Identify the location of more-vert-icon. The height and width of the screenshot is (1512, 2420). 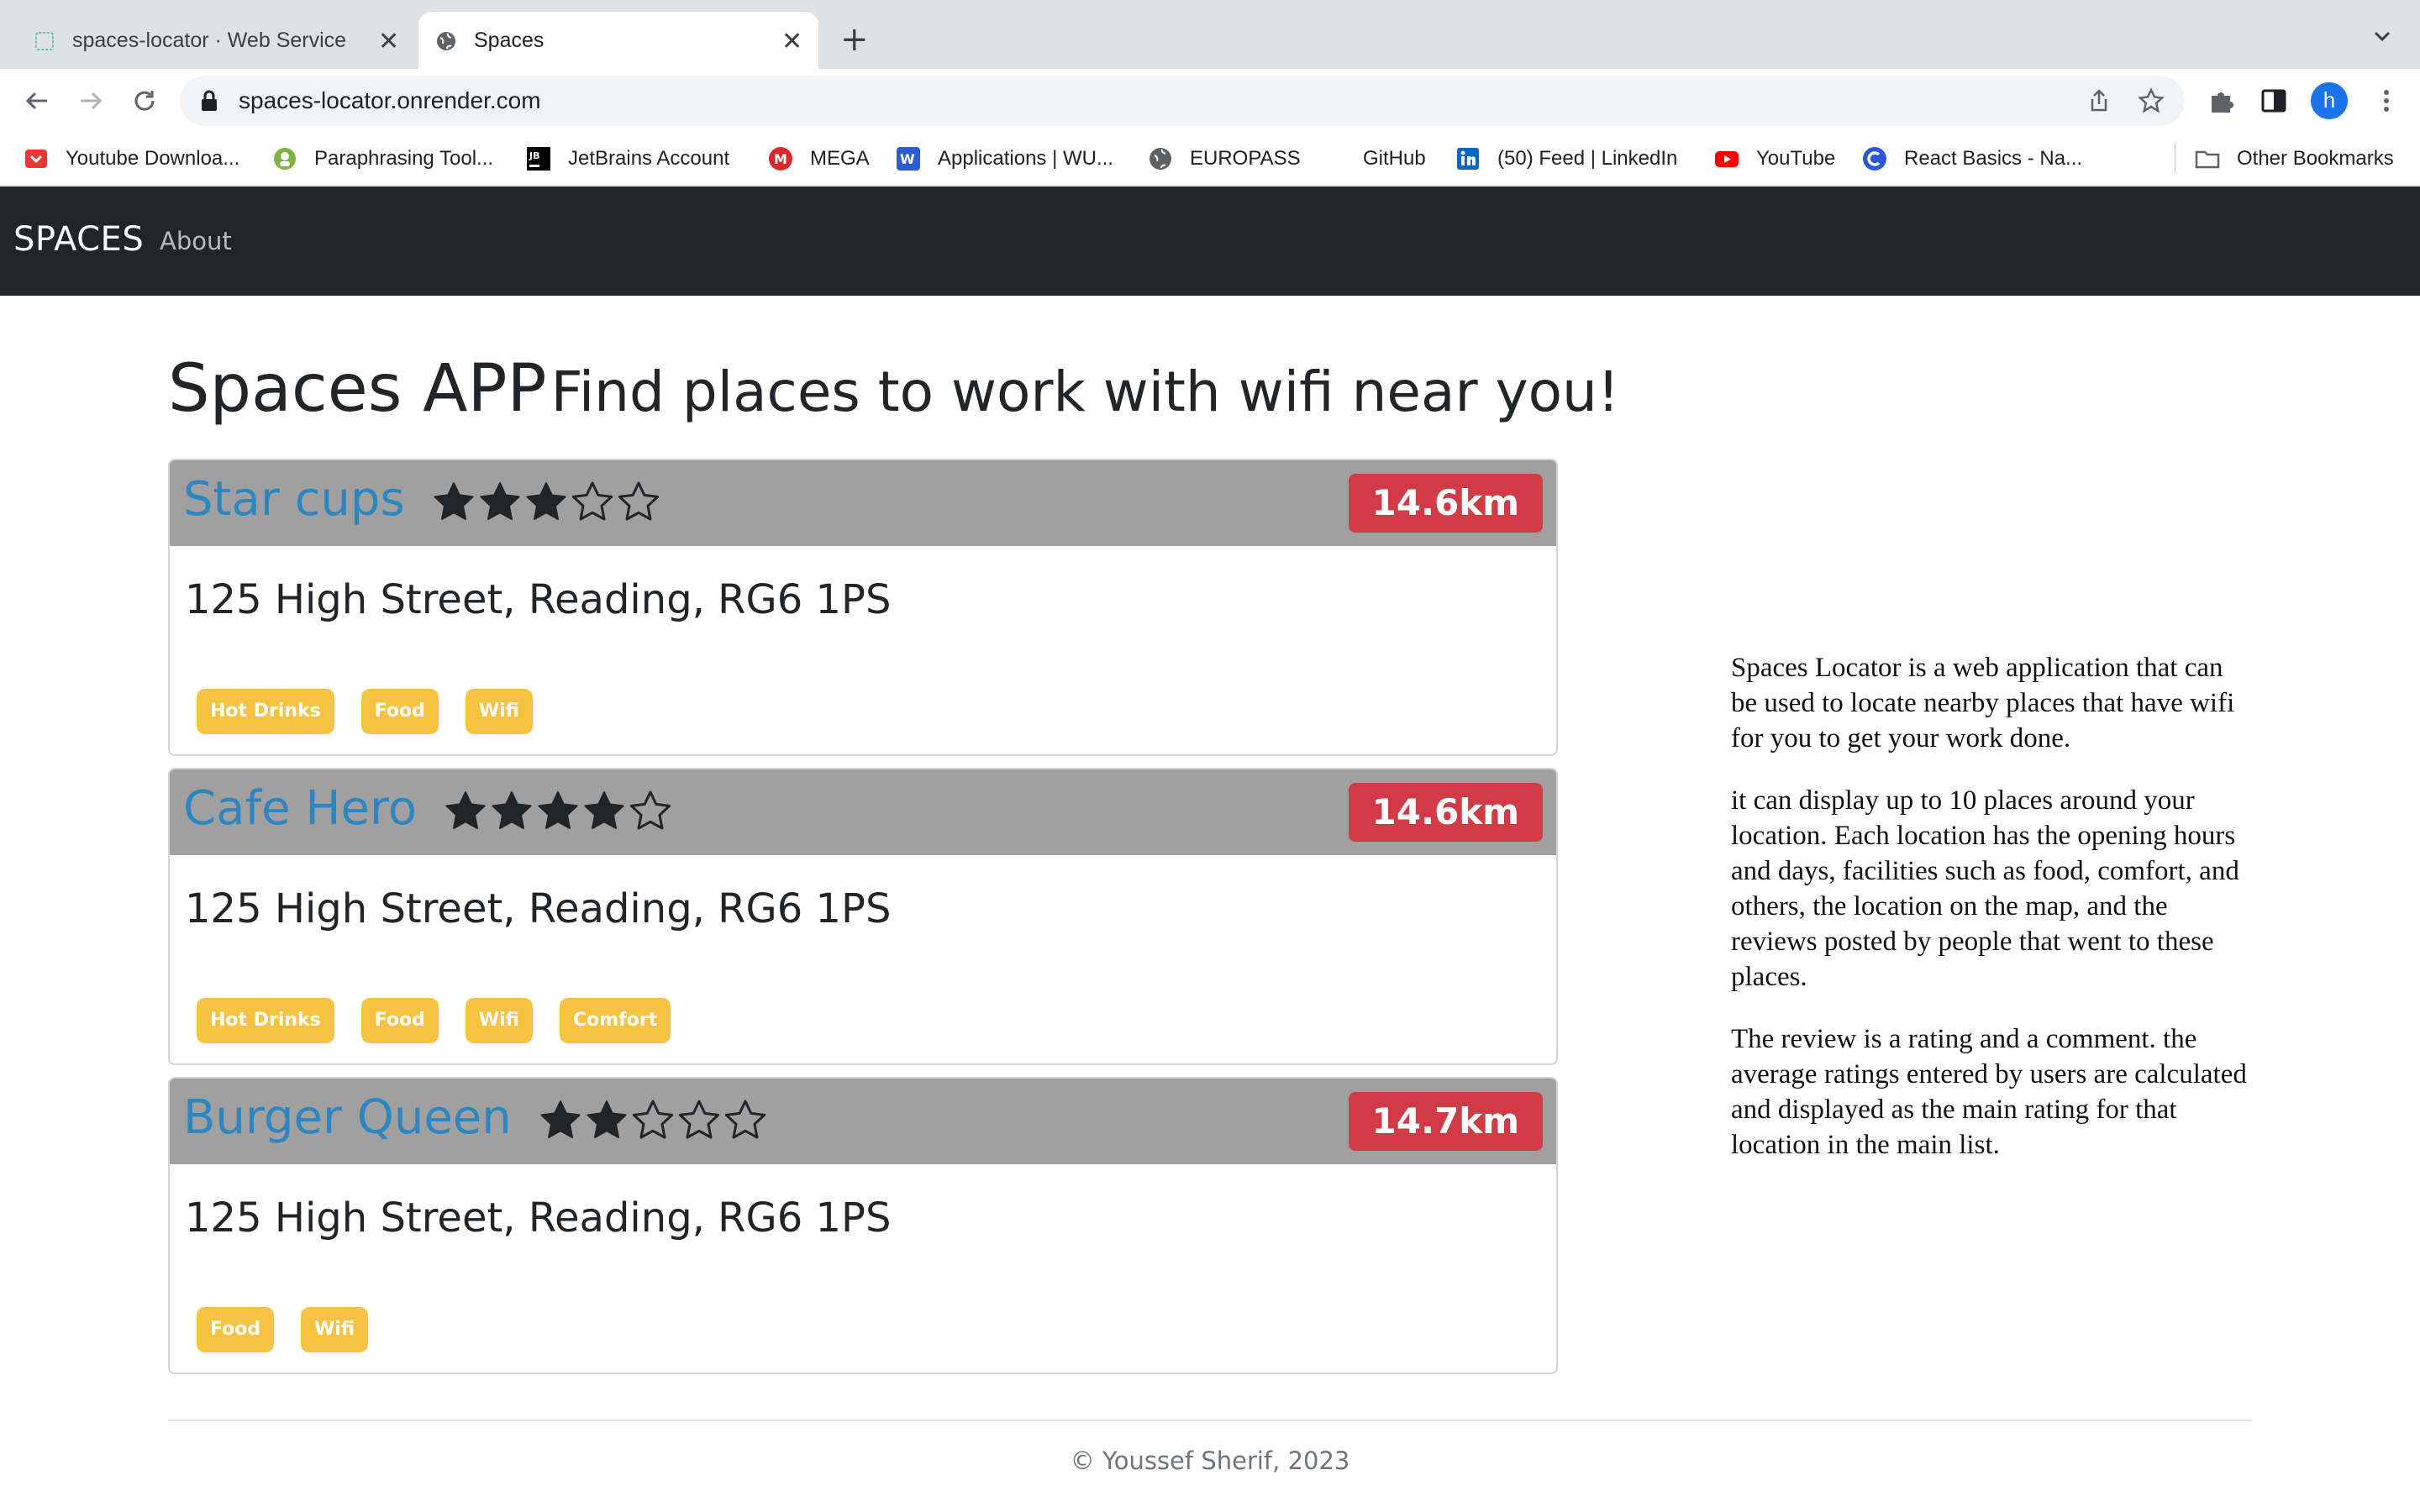
(2387, 101).